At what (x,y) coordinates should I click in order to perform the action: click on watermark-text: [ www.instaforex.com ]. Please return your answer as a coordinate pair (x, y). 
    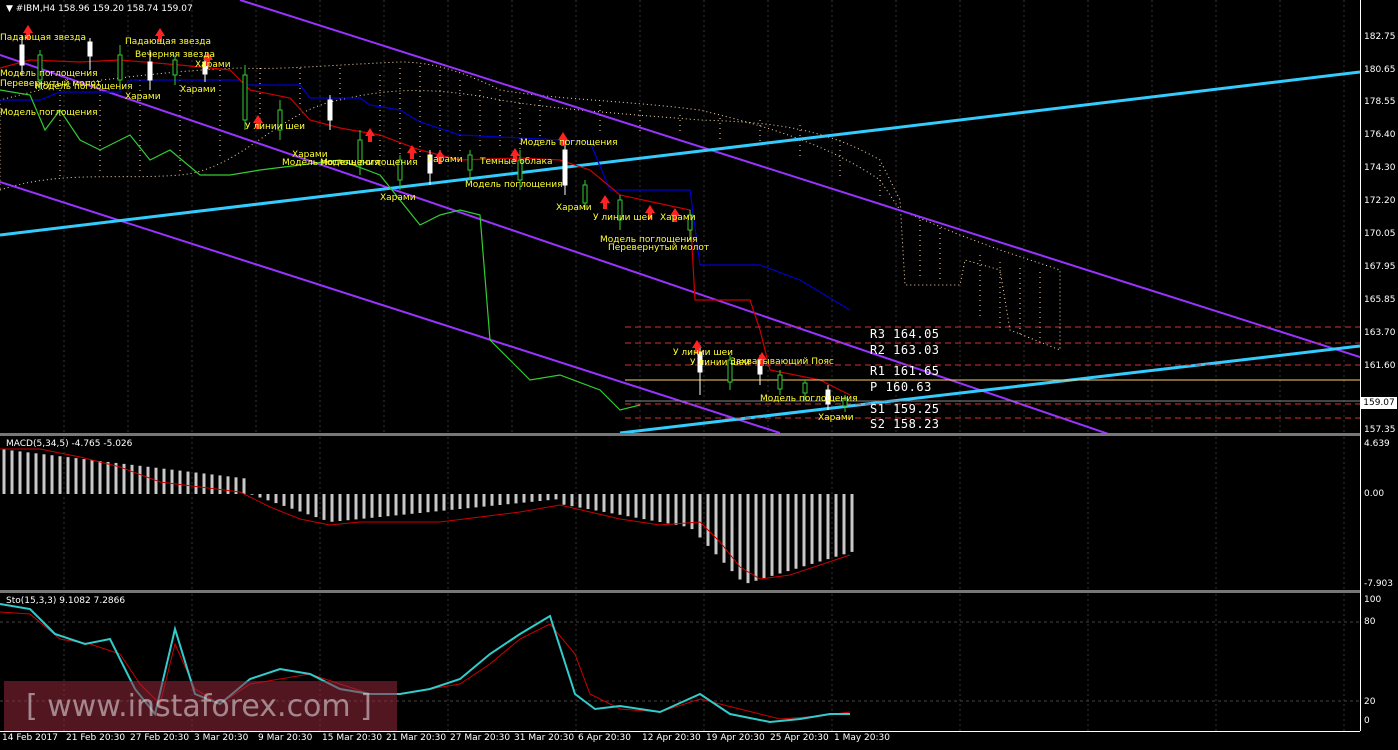
    Looking at the image, I should click on (199, 706).